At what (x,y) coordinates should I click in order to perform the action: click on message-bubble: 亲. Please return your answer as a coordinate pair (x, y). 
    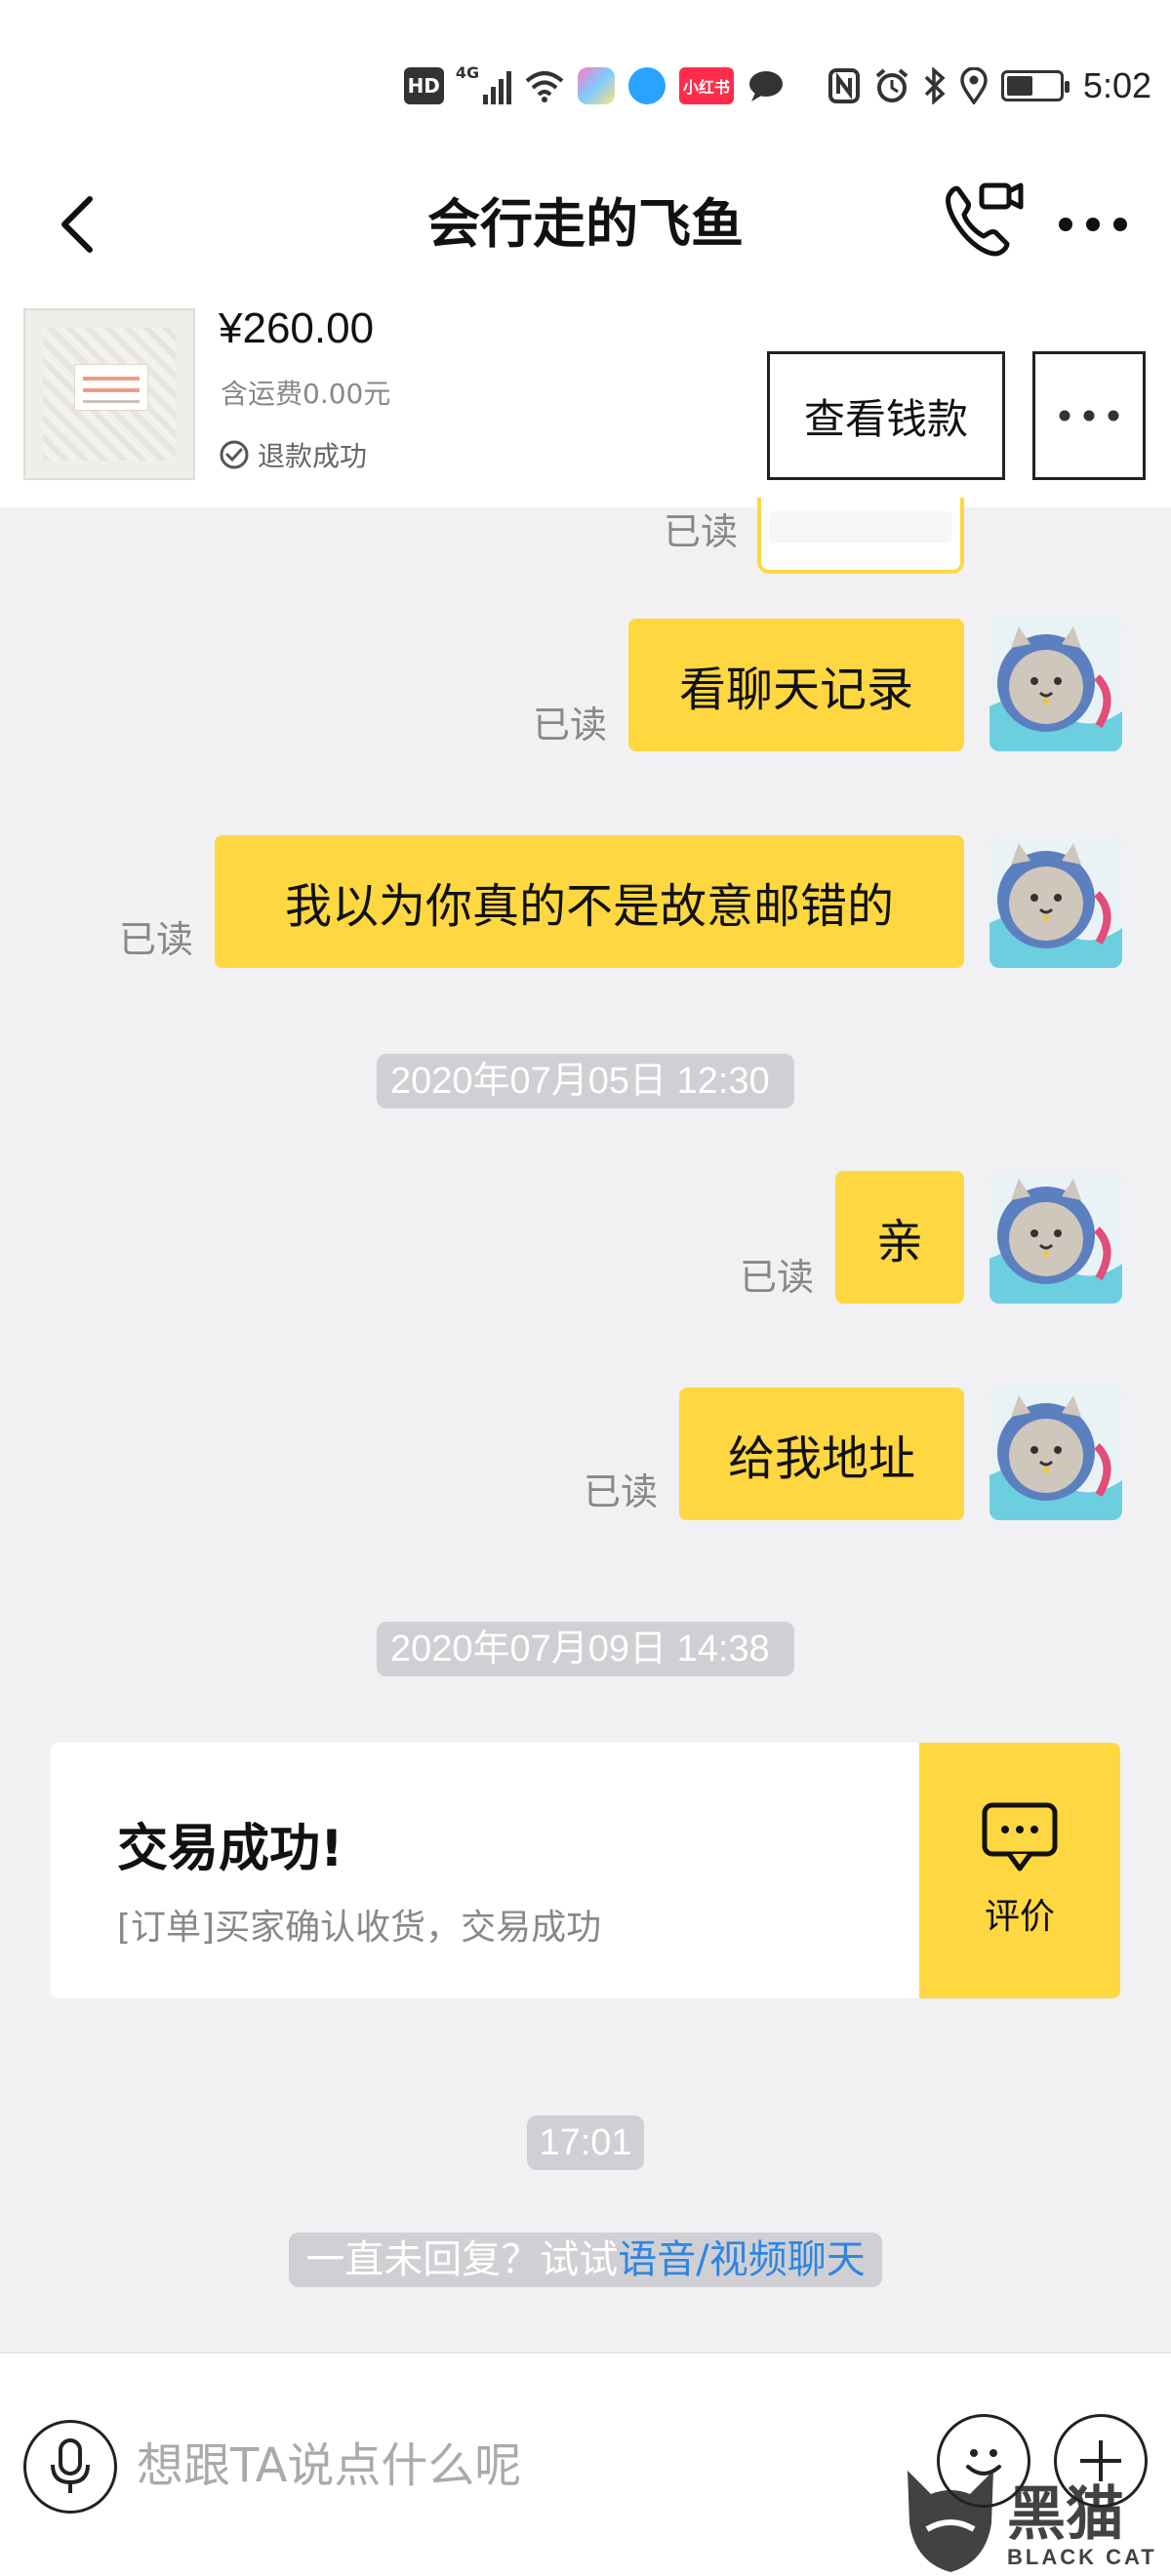
    Looking at the image, I should click on (899, 1237).